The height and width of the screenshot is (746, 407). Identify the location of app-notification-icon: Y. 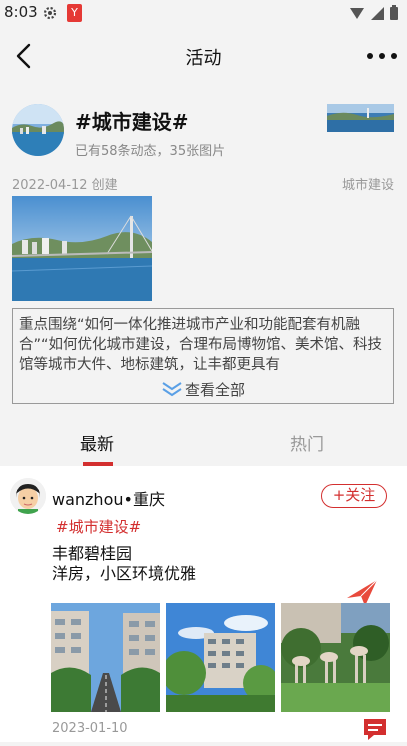
(74, 13).